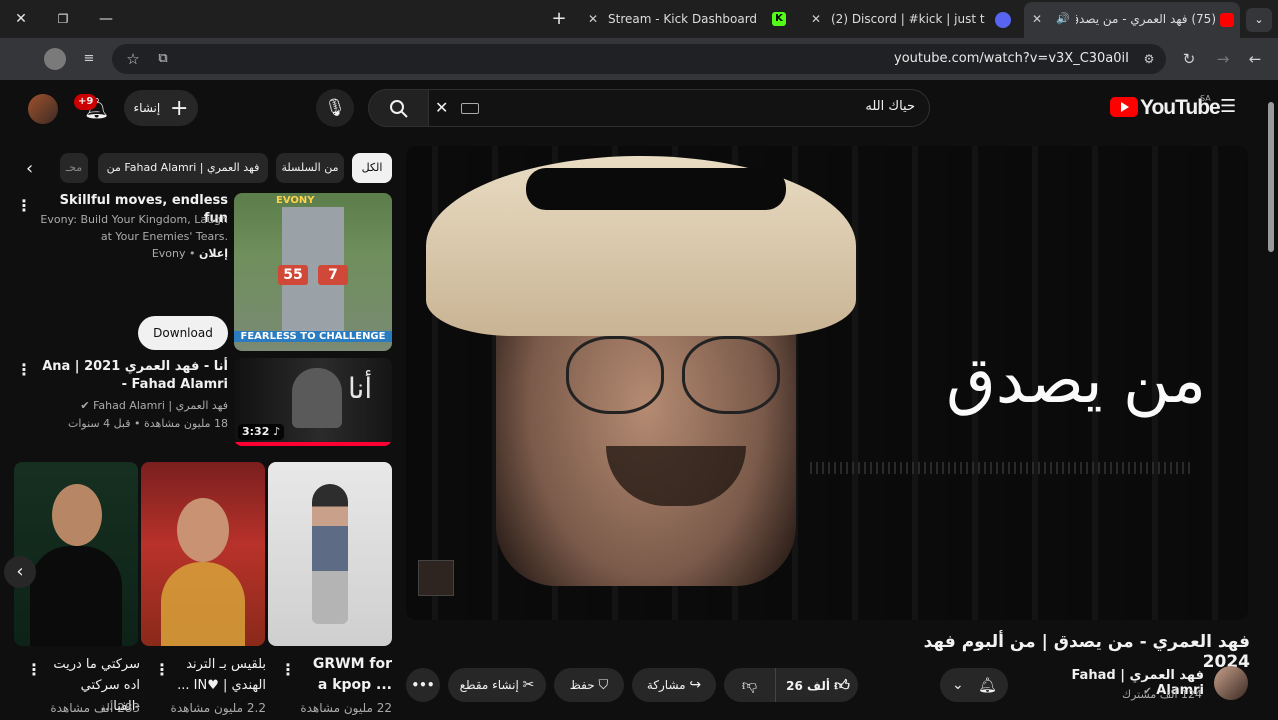 The image size is (1278, 720). I want to click on reload-icon: ↻, so click(1189, 59).